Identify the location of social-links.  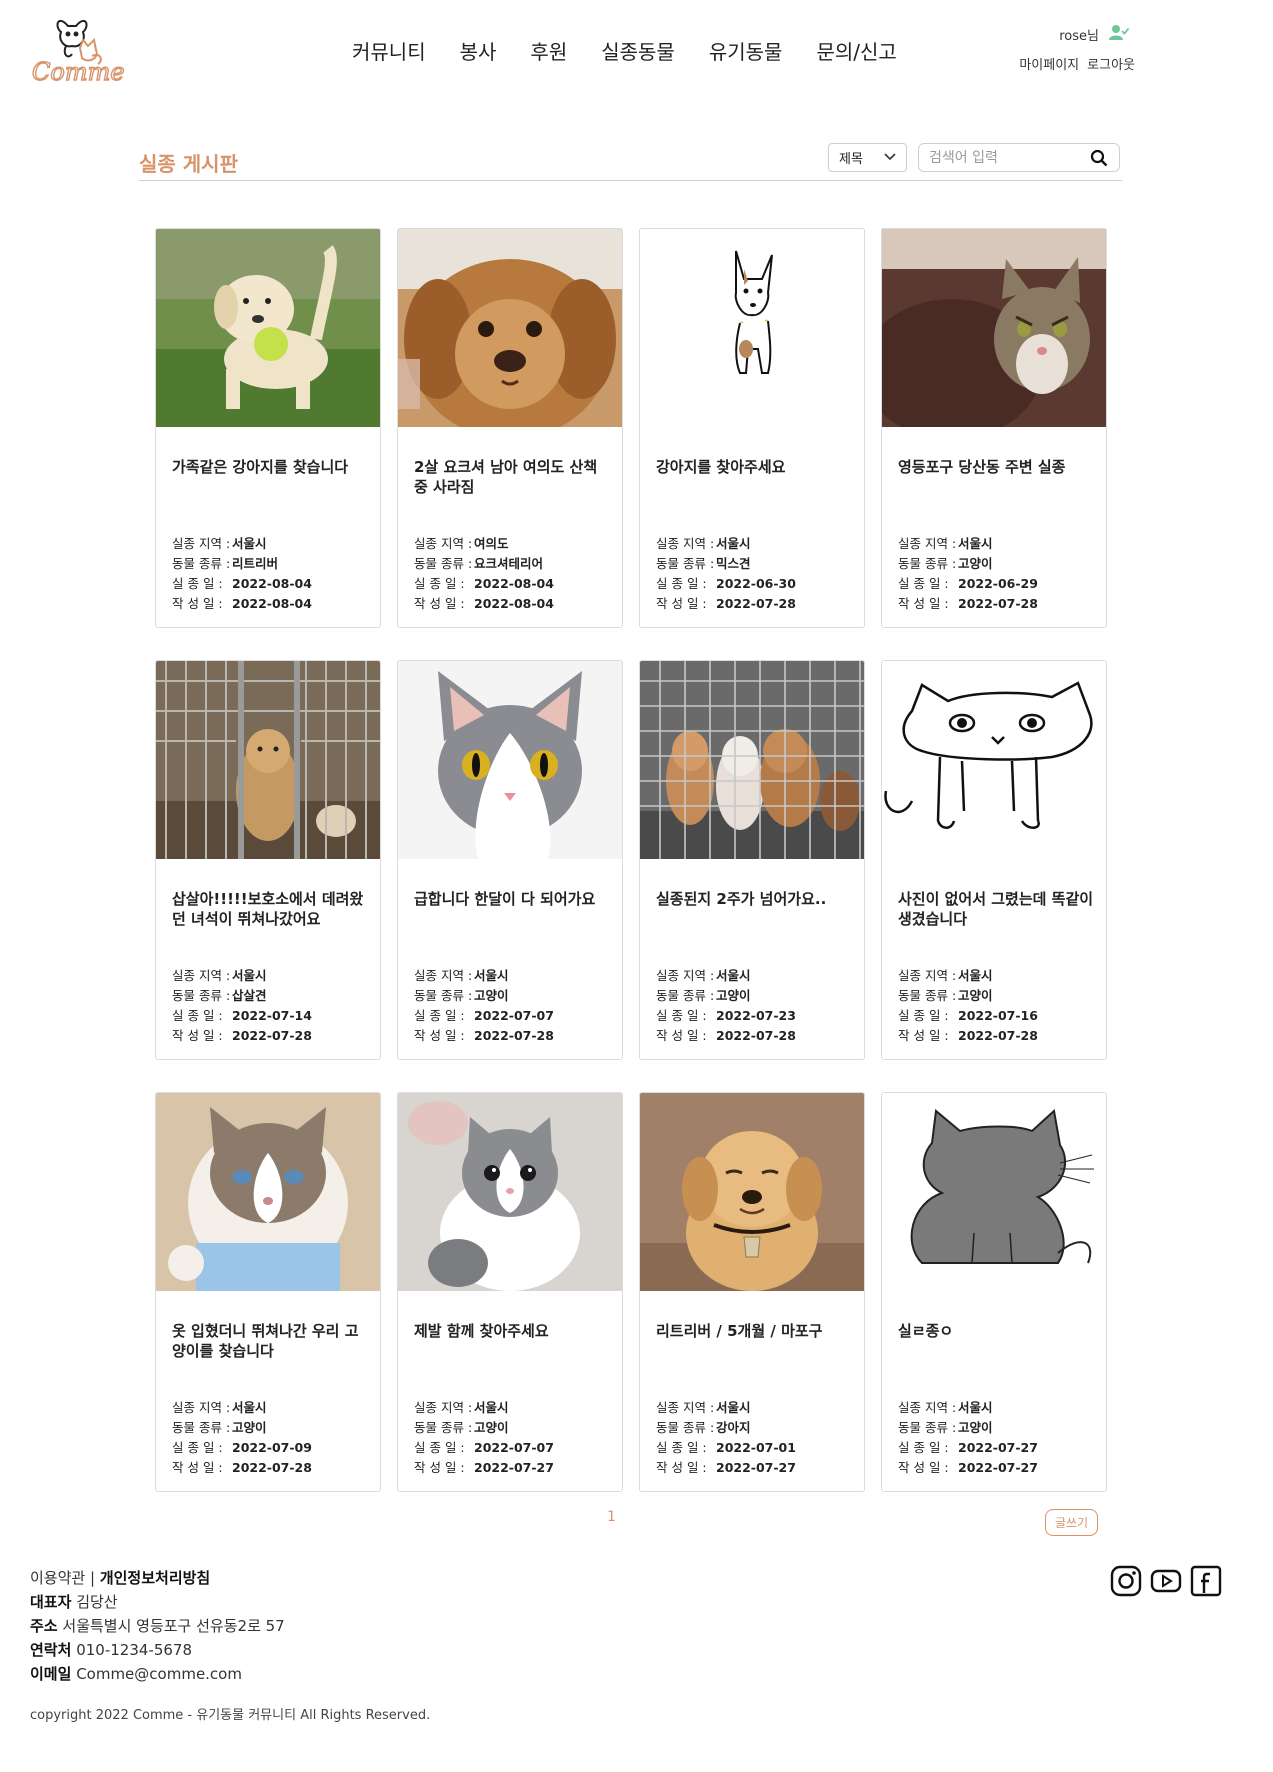
(1166, 1581).